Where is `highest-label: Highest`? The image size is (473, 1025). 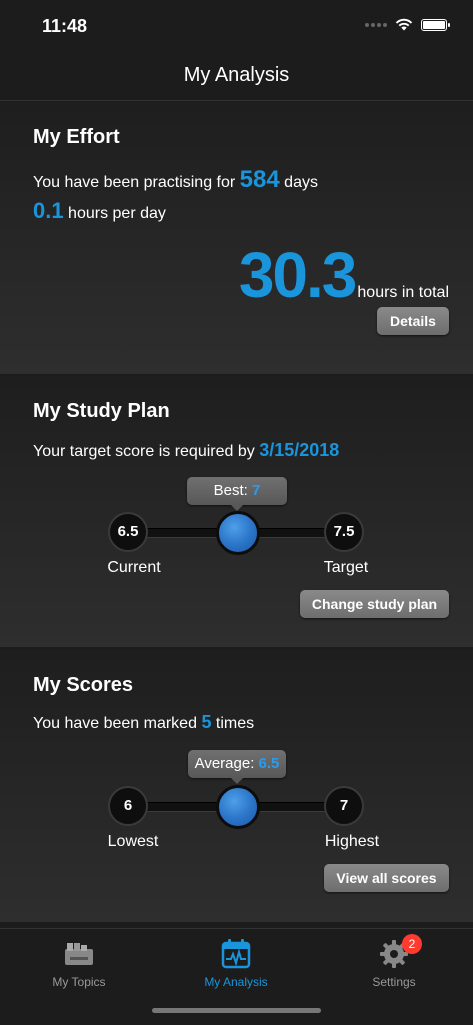 highest-label: Highest is located at coordinates (352, 841).